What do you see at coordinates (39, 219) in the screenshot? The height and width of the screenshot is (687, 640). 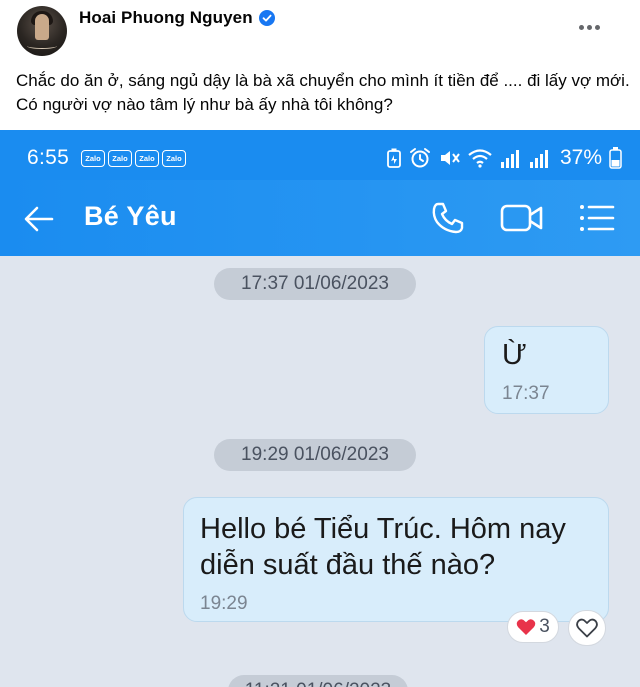 I see `back-arrow-icon` at bounding box center [39, 219].